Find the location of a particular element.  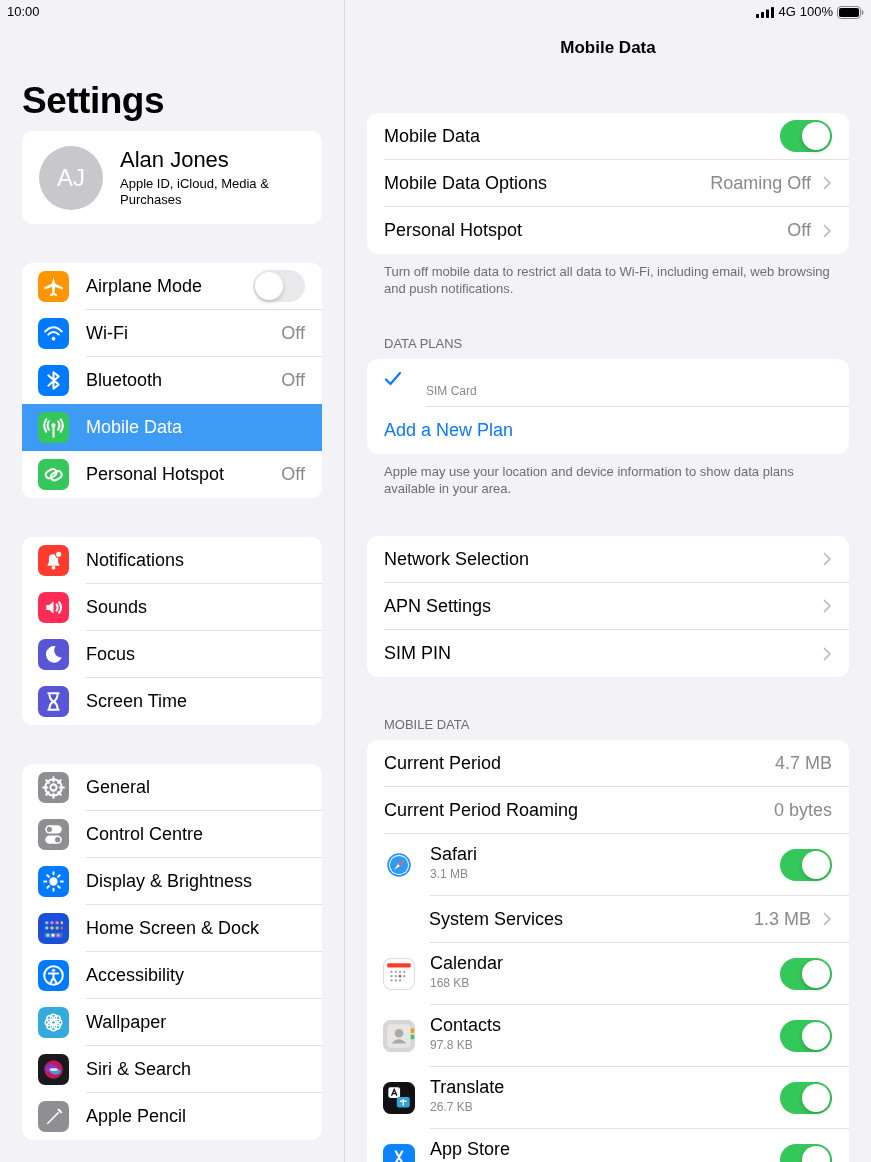

plan-label: SIM Card is located at coordinates (451, 391).